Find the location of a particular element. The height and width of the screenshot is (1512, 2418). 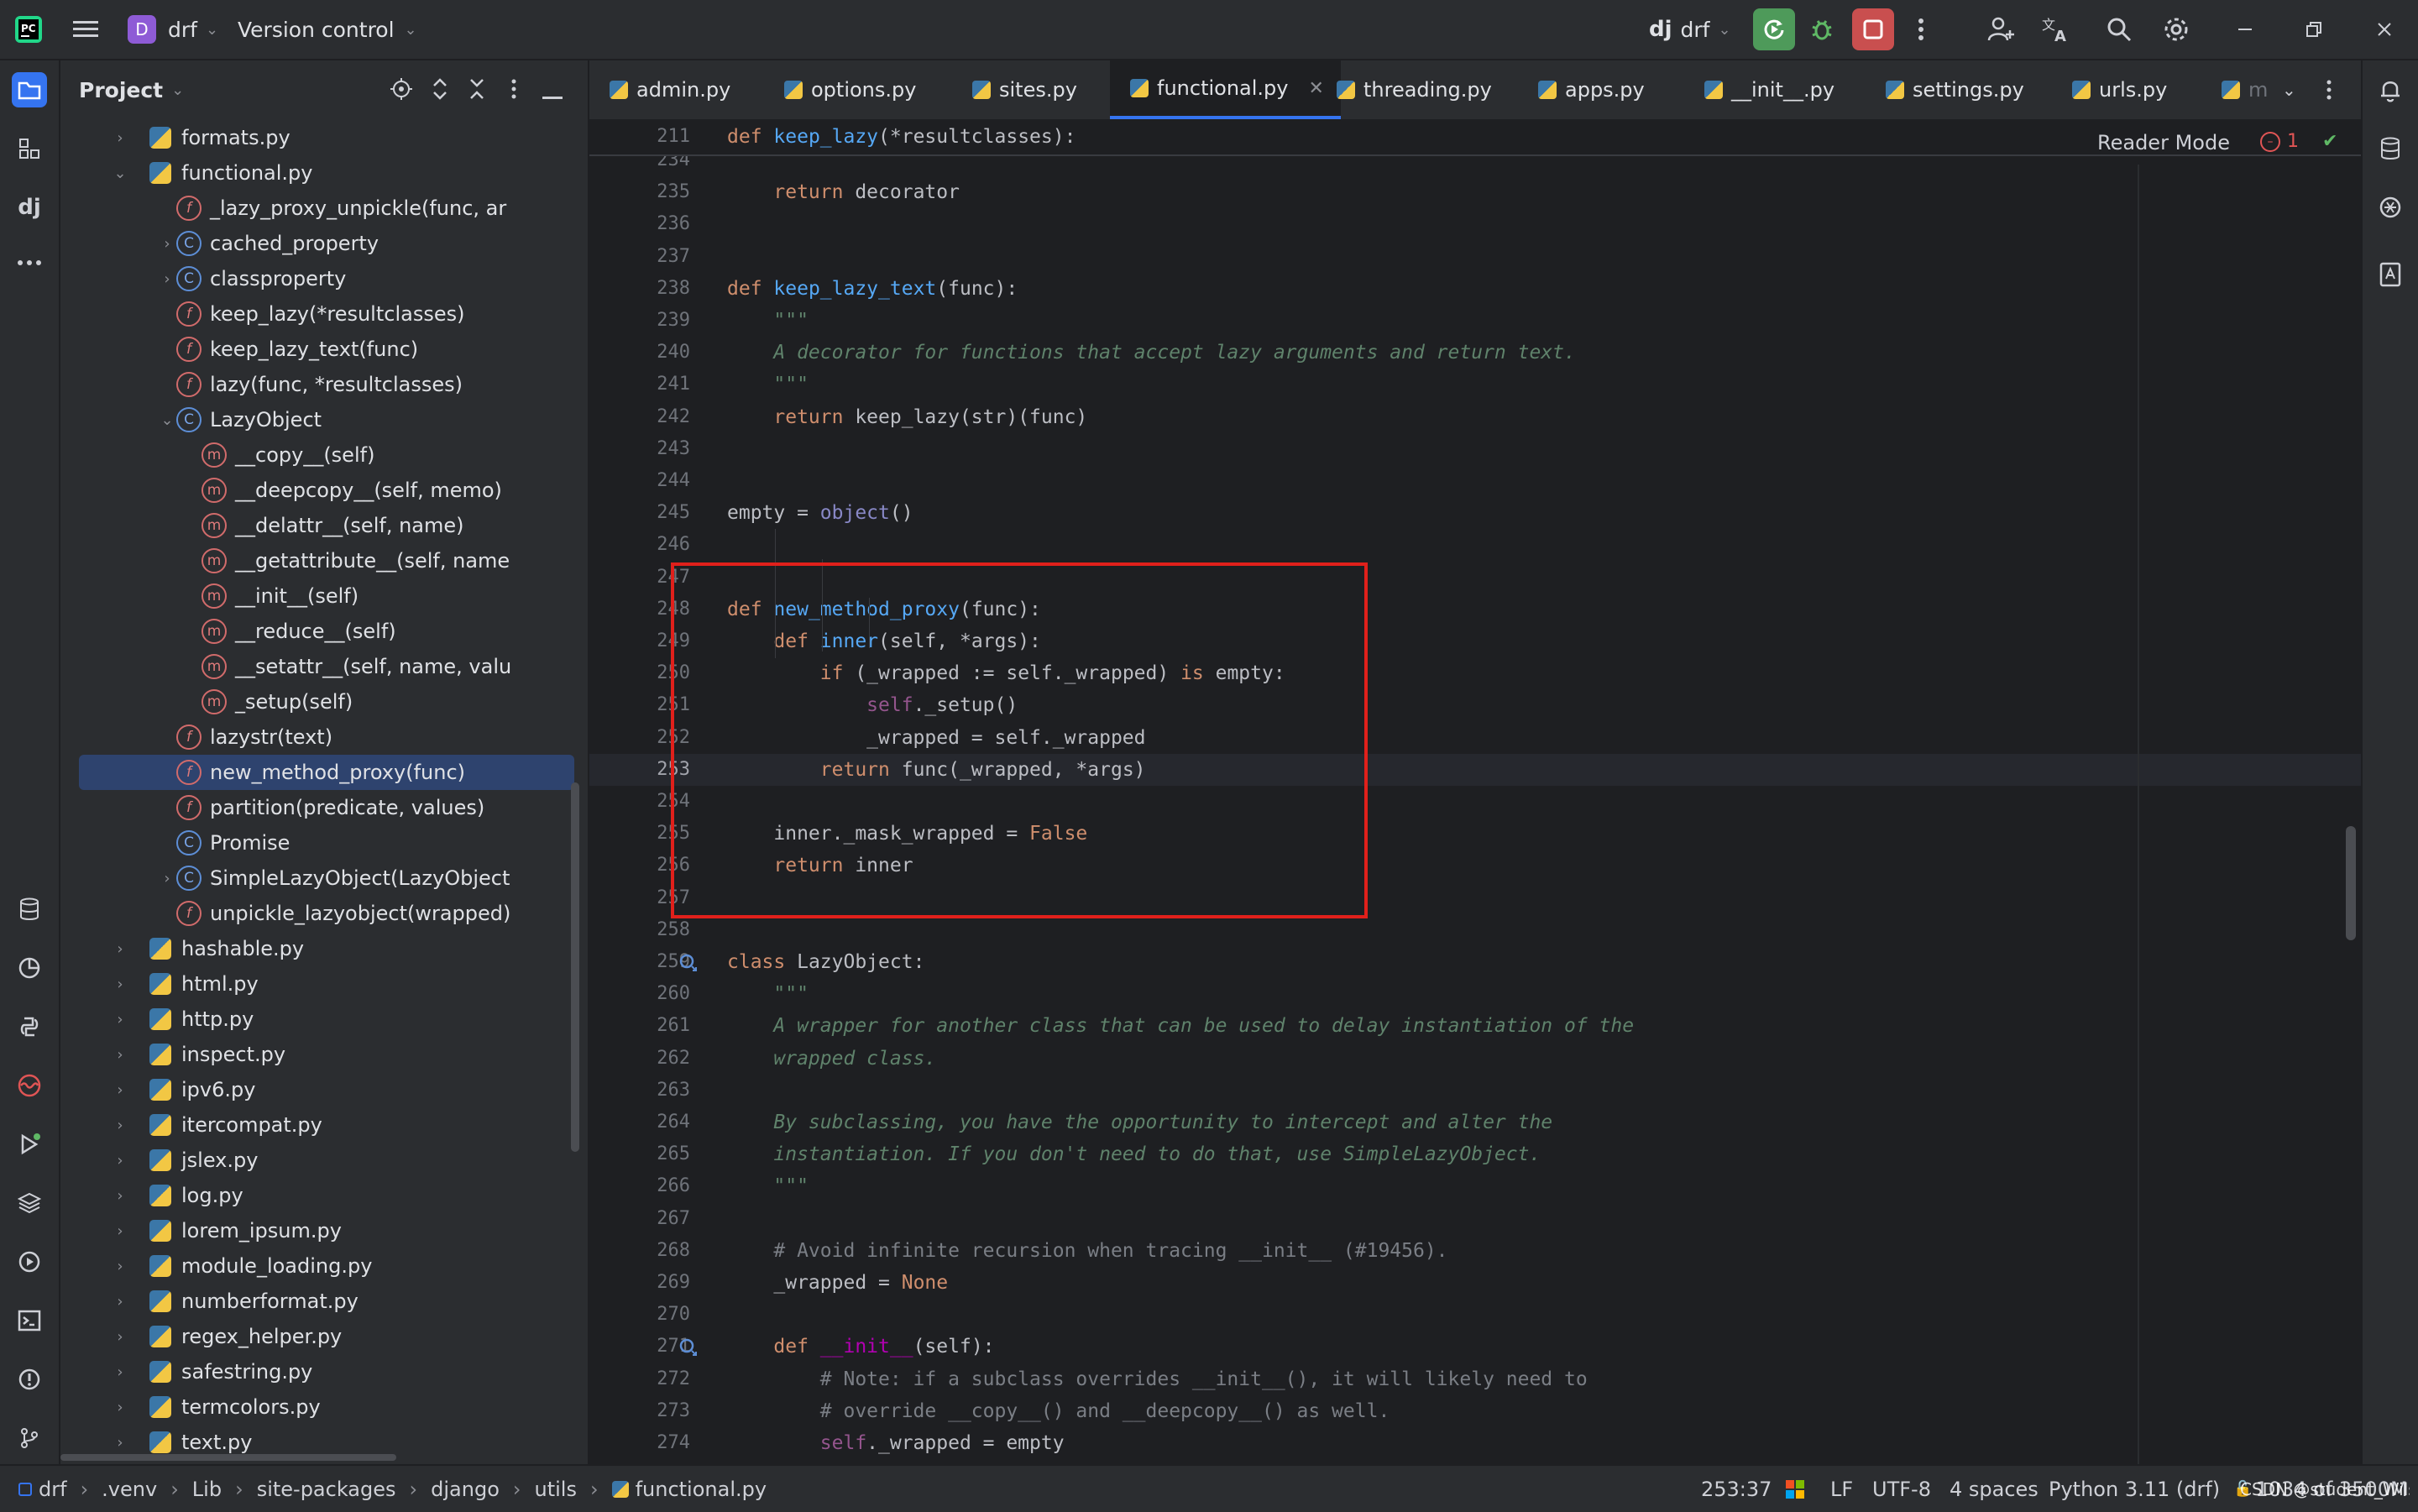

problems-icon is located at coordinates (29, 1379).